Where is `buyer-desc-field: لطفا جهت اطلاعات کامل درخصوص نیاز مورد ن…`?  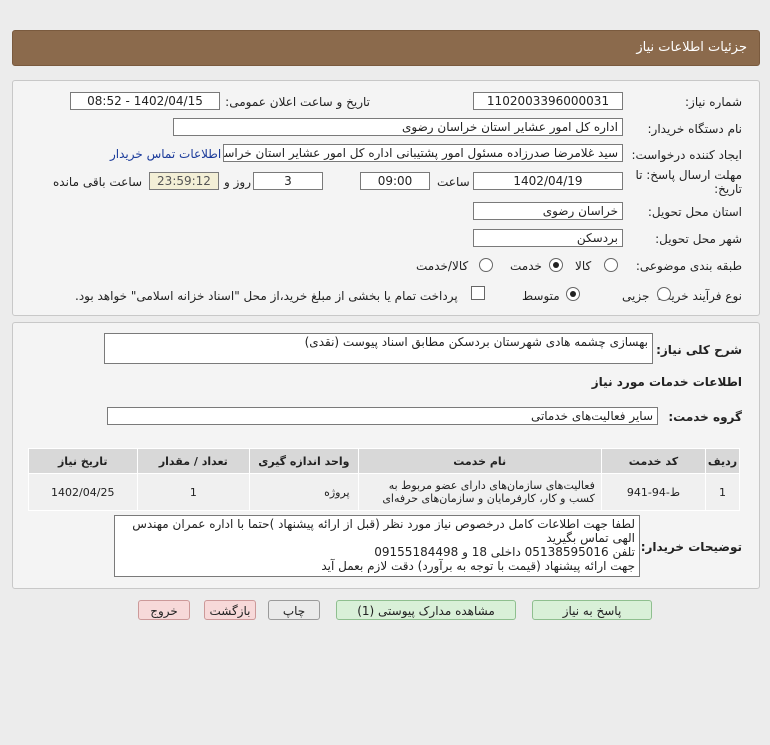
buyer-desc-field: لطفا جهت اطلاعات کامل درخصوص نیاز مورد ن… is located at coordinates (377, 546).